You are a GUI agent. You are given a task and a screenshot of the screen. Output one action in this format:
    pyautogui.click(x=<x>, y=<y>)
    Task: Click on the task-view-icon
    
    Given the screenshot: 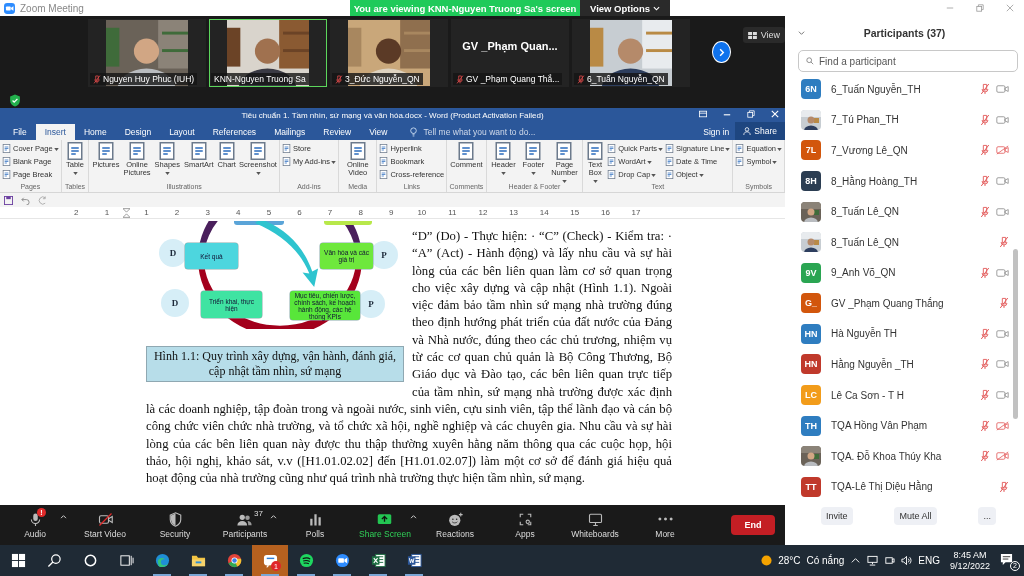 What is the action you would take?
    pyautogui.click(x=126, y=560)
    